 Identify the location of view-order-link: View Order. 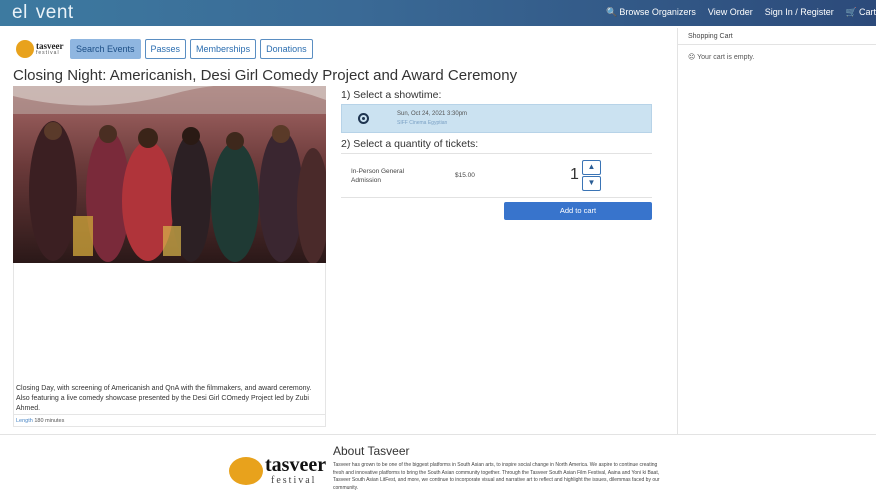
(730, 12).